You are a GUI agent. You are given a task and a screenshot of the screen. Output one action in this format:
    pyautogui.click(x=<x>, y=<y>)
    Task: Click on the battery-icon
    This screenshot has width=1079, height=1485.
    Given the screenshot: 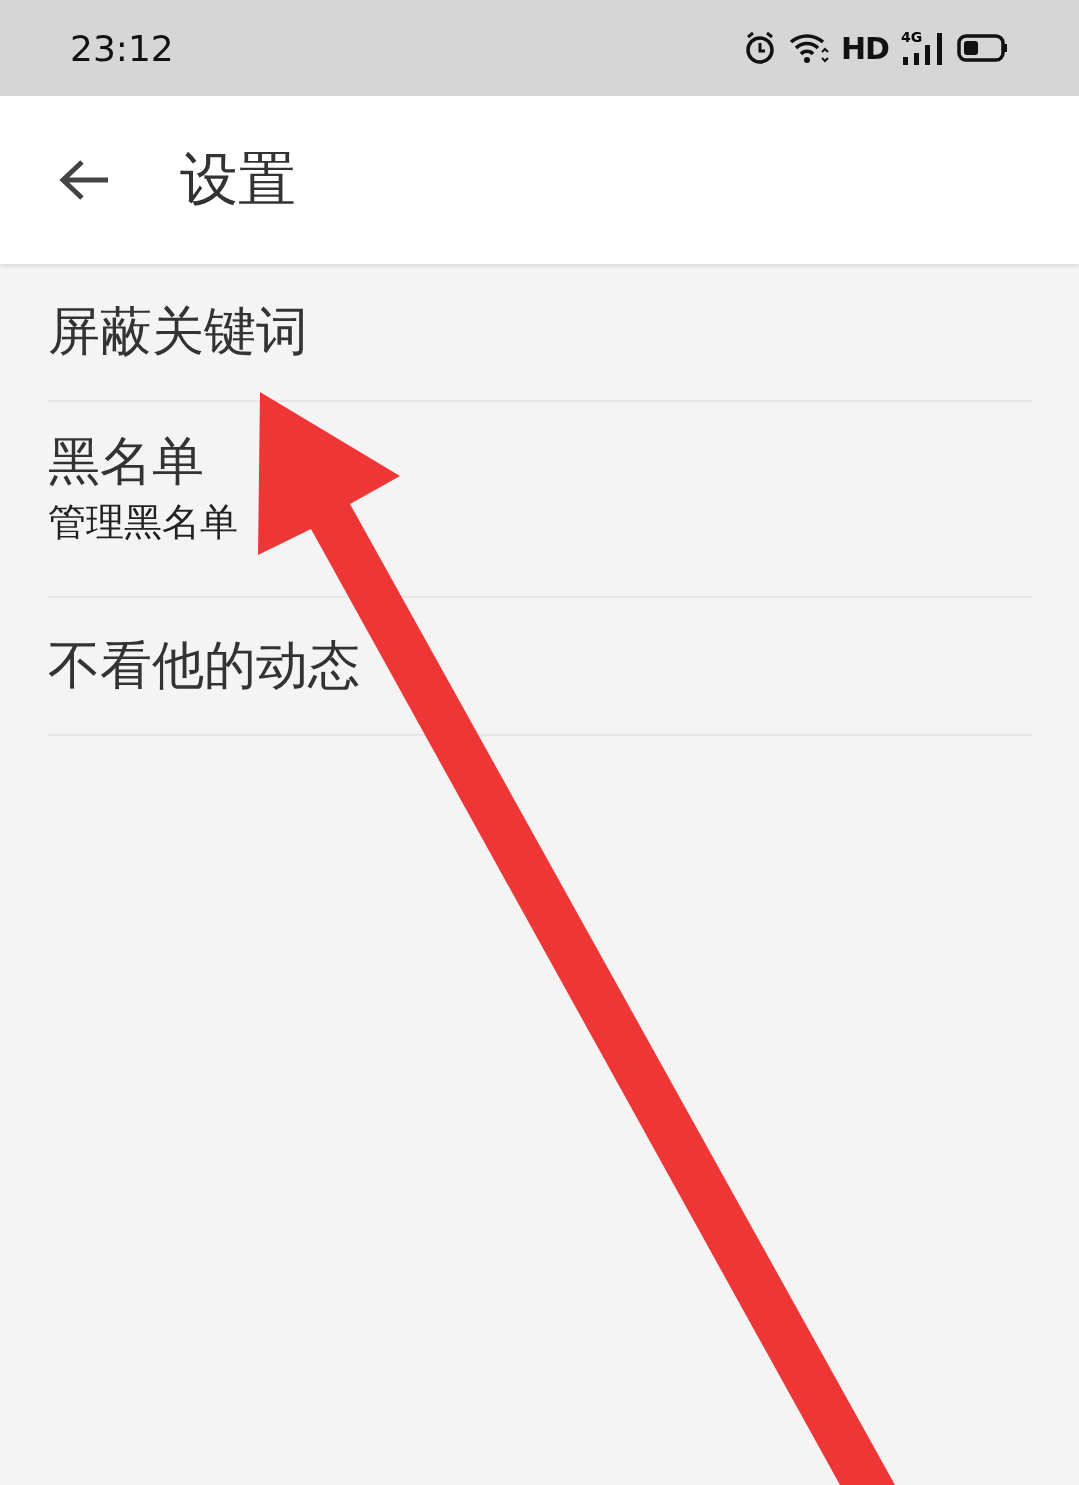 What is the action you would take?
    pyautogui.click(x=983, y=48)
    